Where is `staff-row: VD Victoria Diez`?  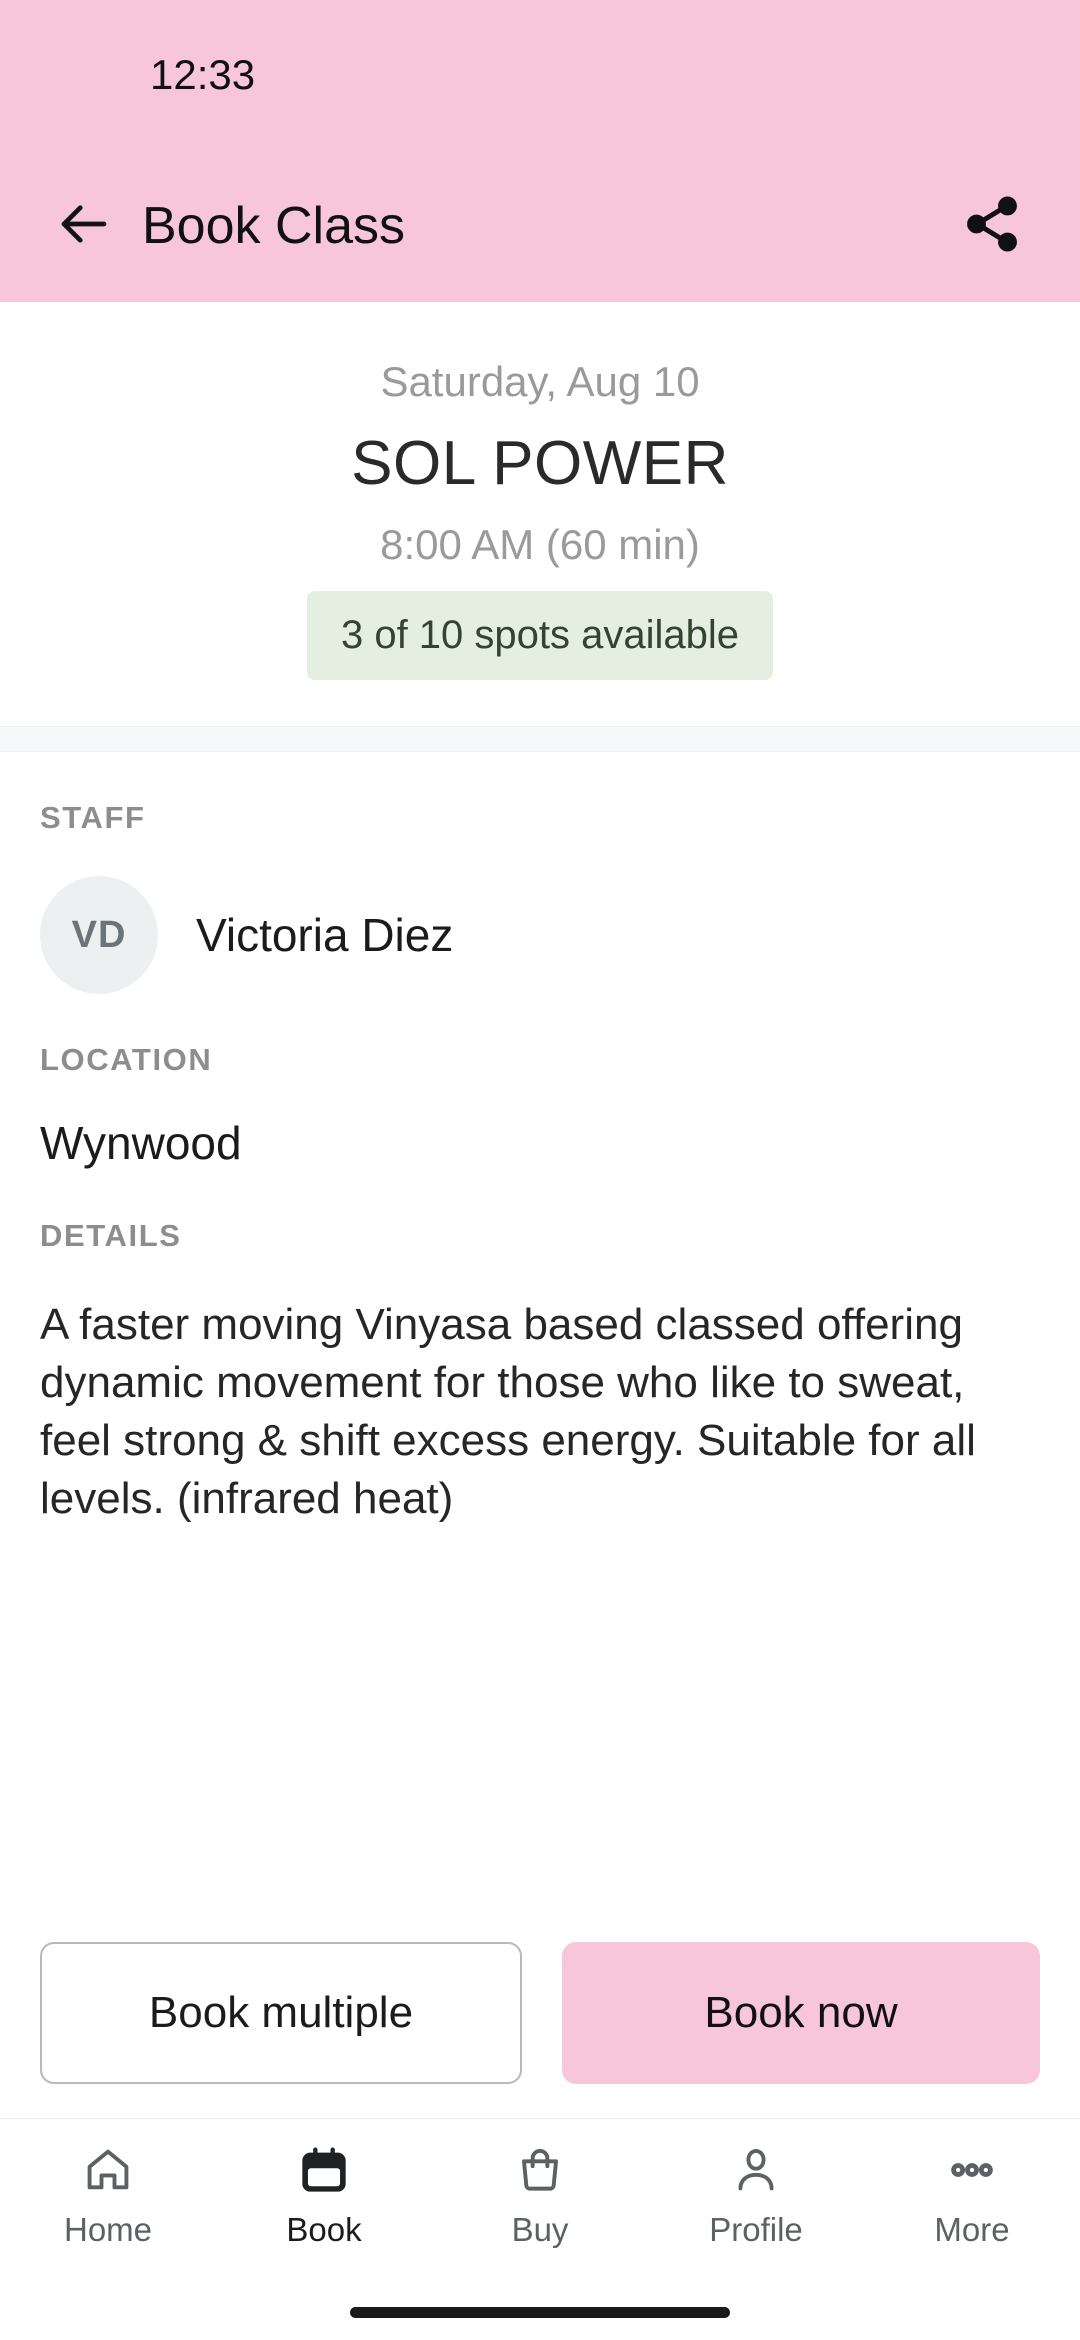 staff-row: VD Victoria Diez is located at coordinates (540, 935).